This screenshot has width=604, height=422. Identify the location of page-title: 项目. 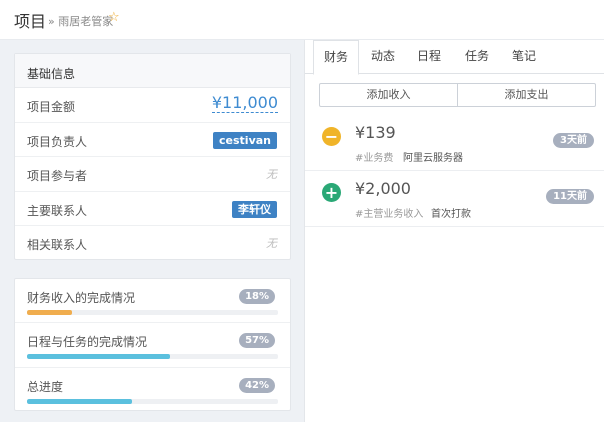
(30, 21).